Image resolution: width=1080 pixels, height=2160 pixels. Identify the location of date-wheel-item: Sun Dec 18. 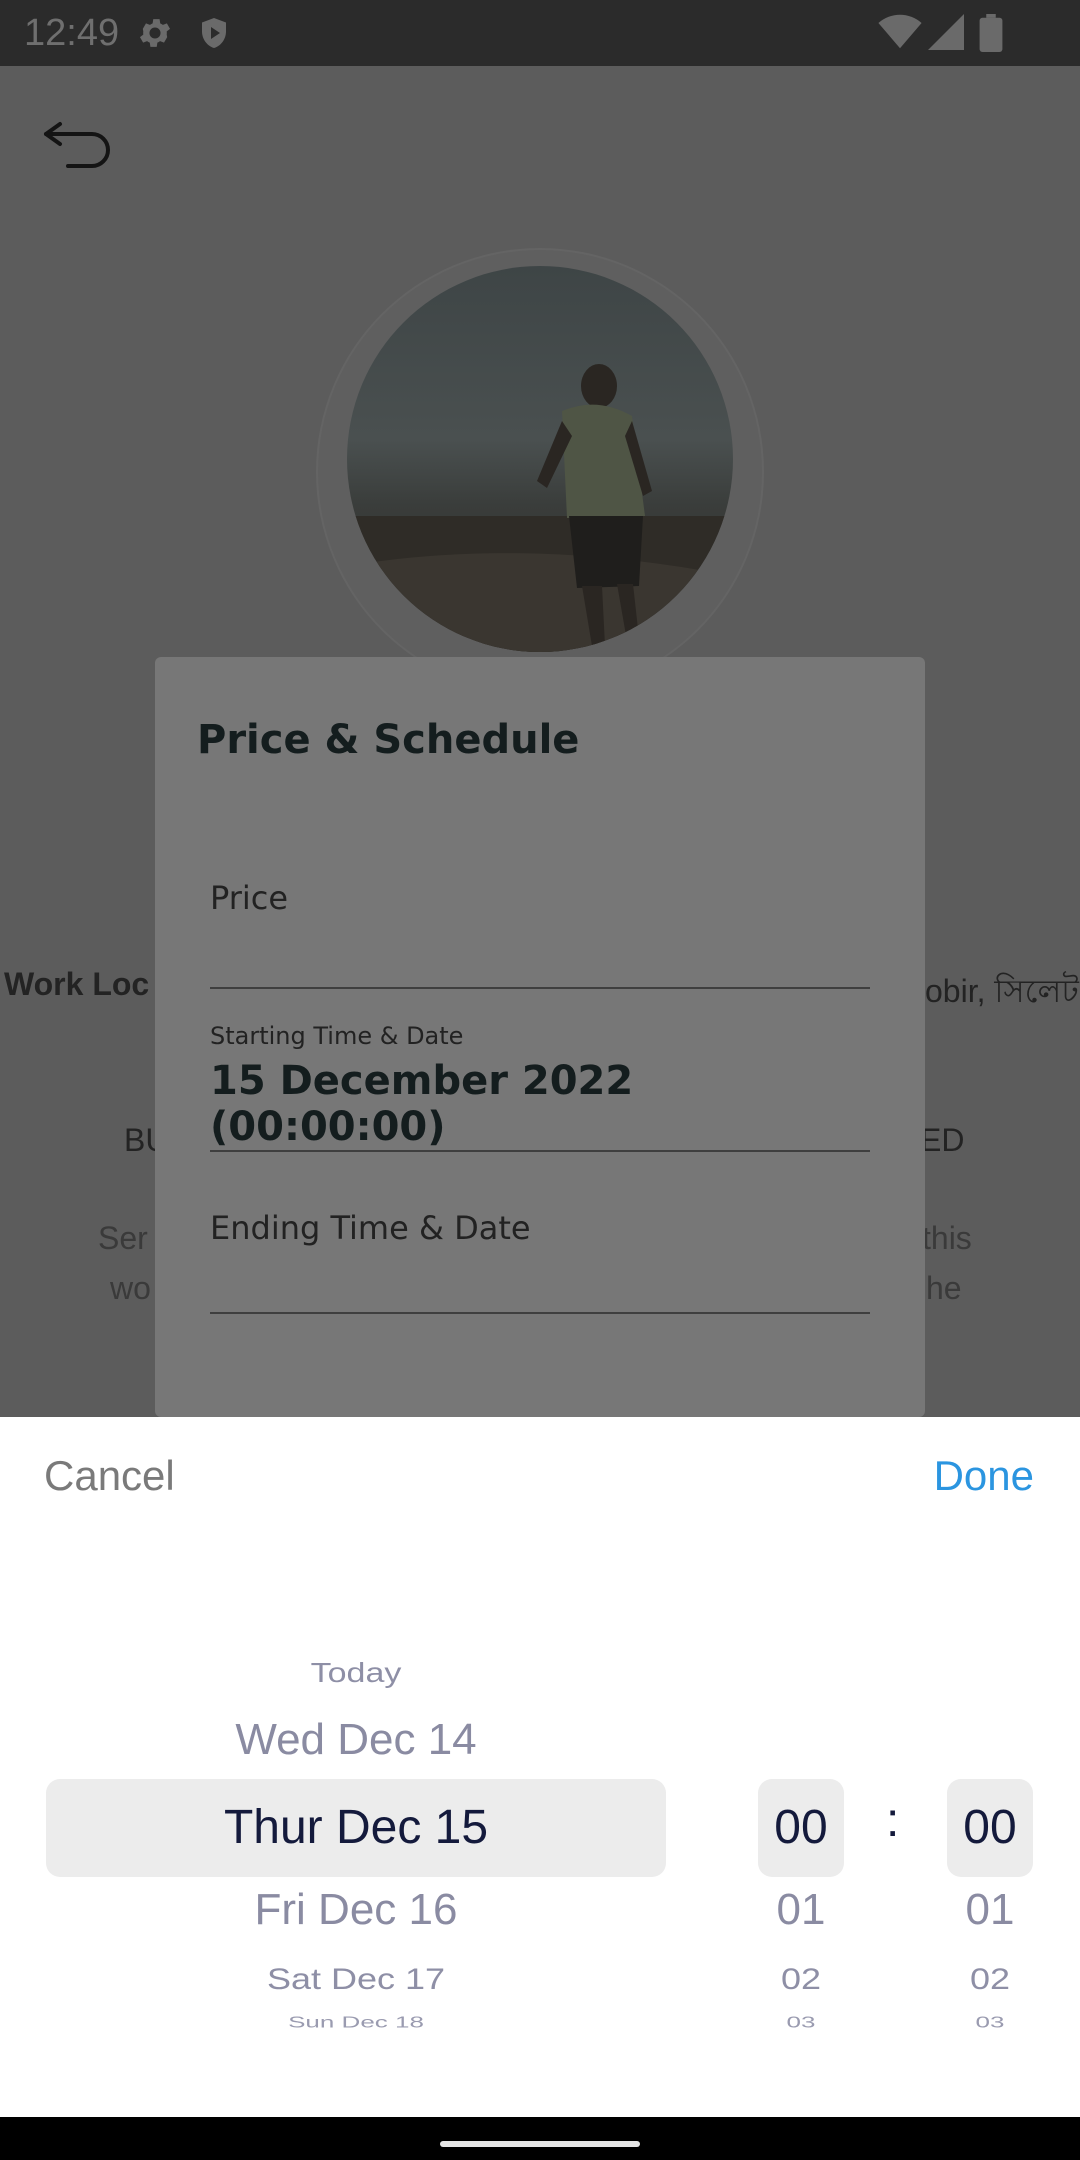
(356, 2022).